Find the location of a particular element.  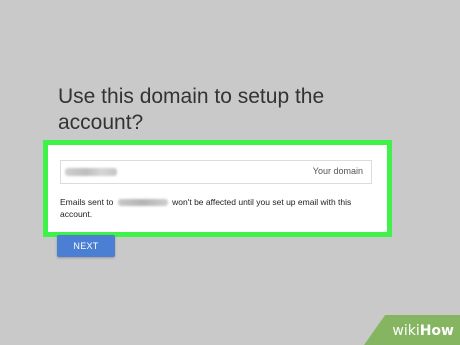

domain-field-label: Your domain is located at coordinates (337, 171).